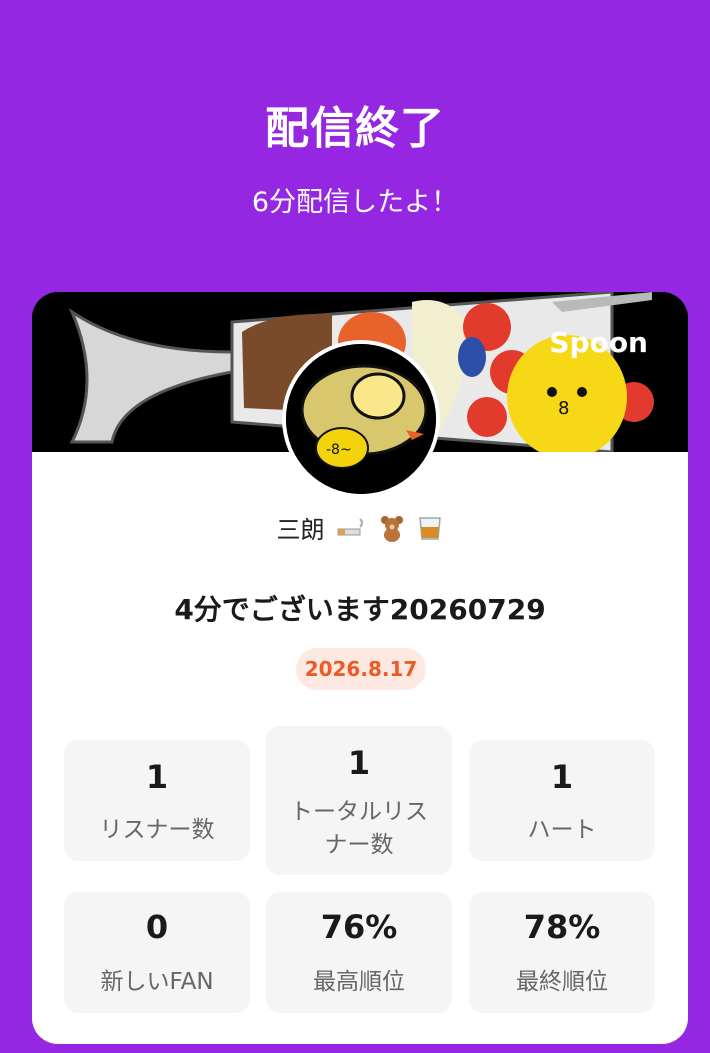 This screenshot has height=1053, width=710. What do you see at coordinates (157, 982) in the screenshot?
I see `stat-label: 新しいFAN` at bounding box center [157, 982].